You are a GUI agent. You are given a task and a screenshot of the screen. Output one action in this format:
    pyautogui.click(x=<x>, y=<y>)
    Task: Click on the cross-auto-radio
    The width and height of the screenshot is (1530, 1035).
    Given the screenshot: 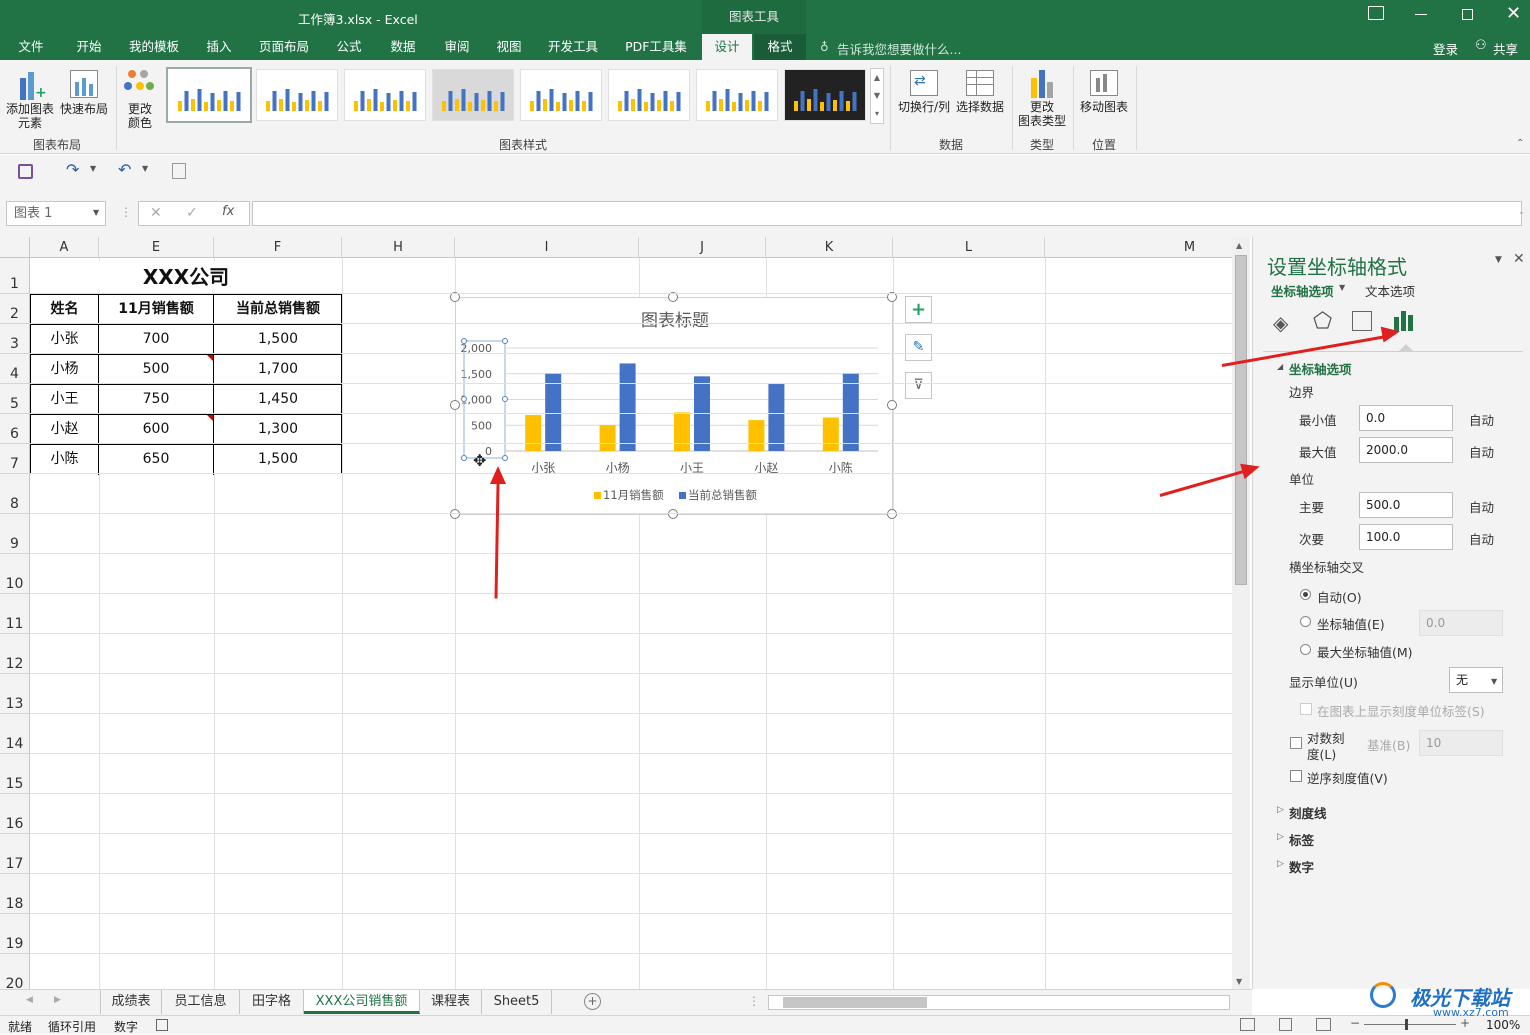 What is the action you would take?
    pyautogui.click(x=1305, y=594)
    